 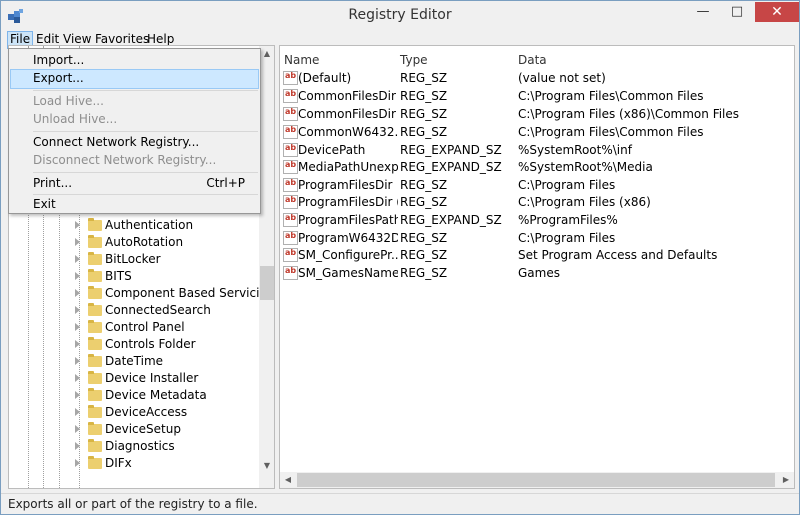 What do you see at coordinates (325, 78) in the screenshot?
I see `value-name: (Default)` at bounding box center [325, 78].